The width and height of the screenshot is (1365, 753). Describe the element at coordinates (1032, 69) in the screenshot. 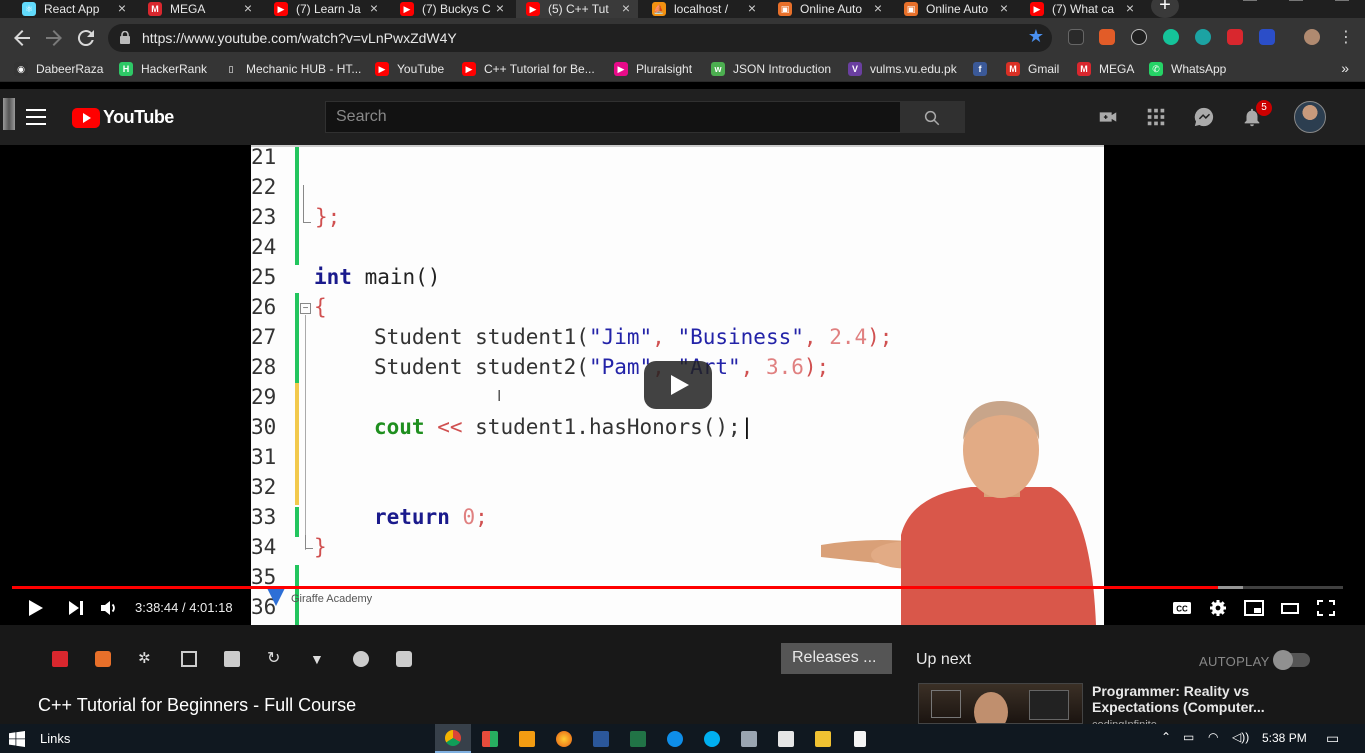

I see `bookmark-item: M Gmail` at that location.